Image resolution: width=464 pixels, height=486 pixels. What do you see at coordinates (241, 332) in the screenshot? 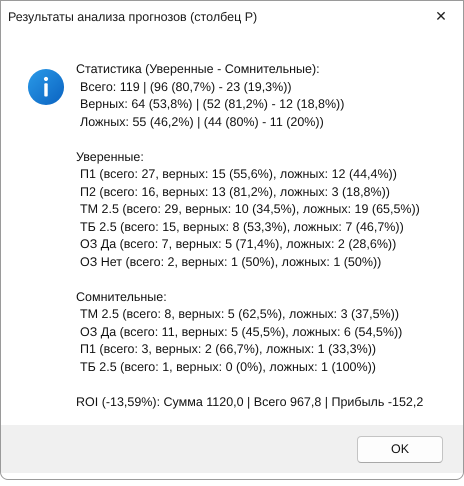
I see `message-text: ОЗ Да (всего: 11, верных: 5 (45,5%), ложных: 6 (54,5%))` at bounding box center [241, 332].